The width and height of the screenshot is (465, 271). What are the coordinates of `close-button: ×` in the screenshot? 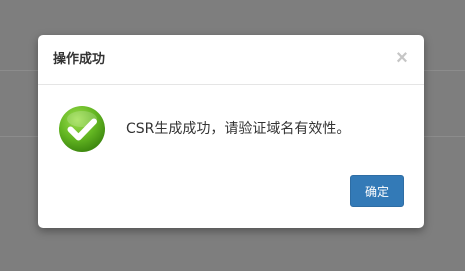 It's located at (402, 58).